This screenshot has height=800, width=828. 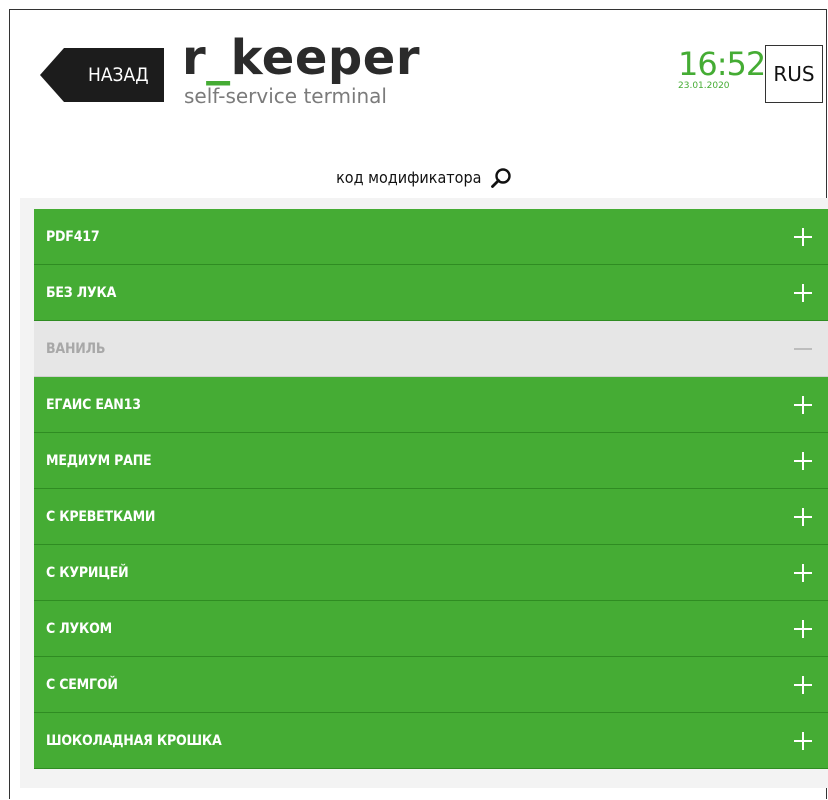 What do you see at coordinates (431, 573) in the screenshot?
I see `modifier-row-s-kuritsey: С КУРИЦЕЙ` at bounding box center [431, 573].